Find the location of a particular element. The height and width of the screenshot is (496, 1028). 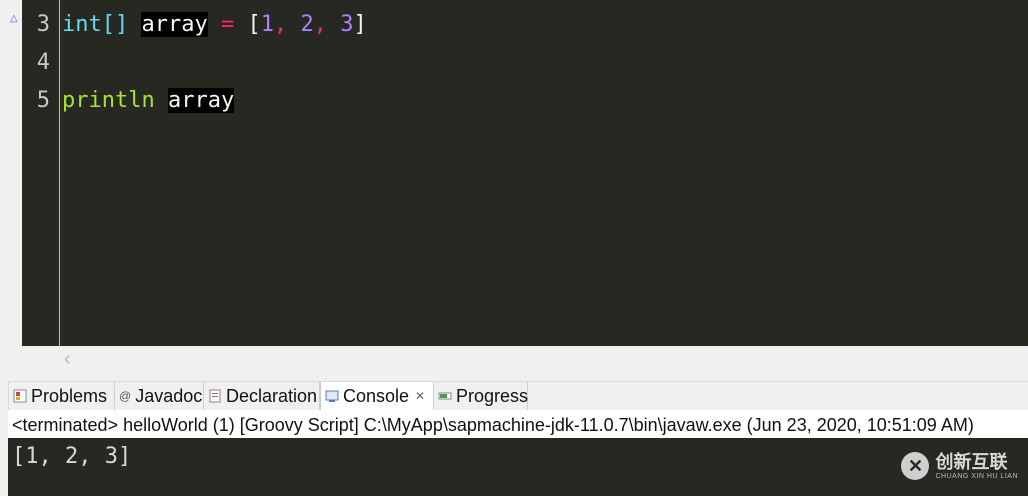

line-number-ruler: 3 4 5 is located at coordinates (40, 173).